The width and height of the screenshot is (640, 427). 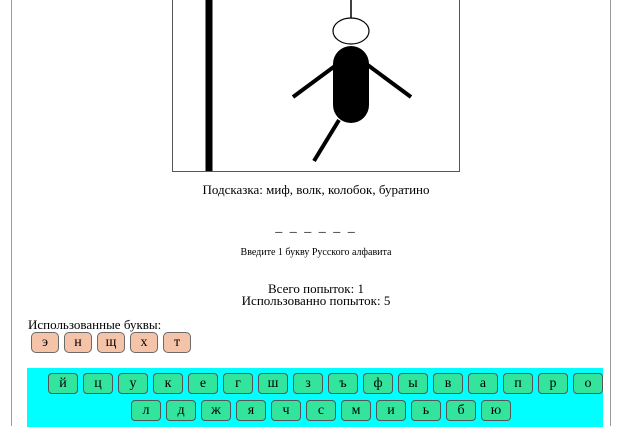 What do you see at coordinates (378, 383) in the screenshot?
I see `letter-key: ф` at bounding box center [378, 383].